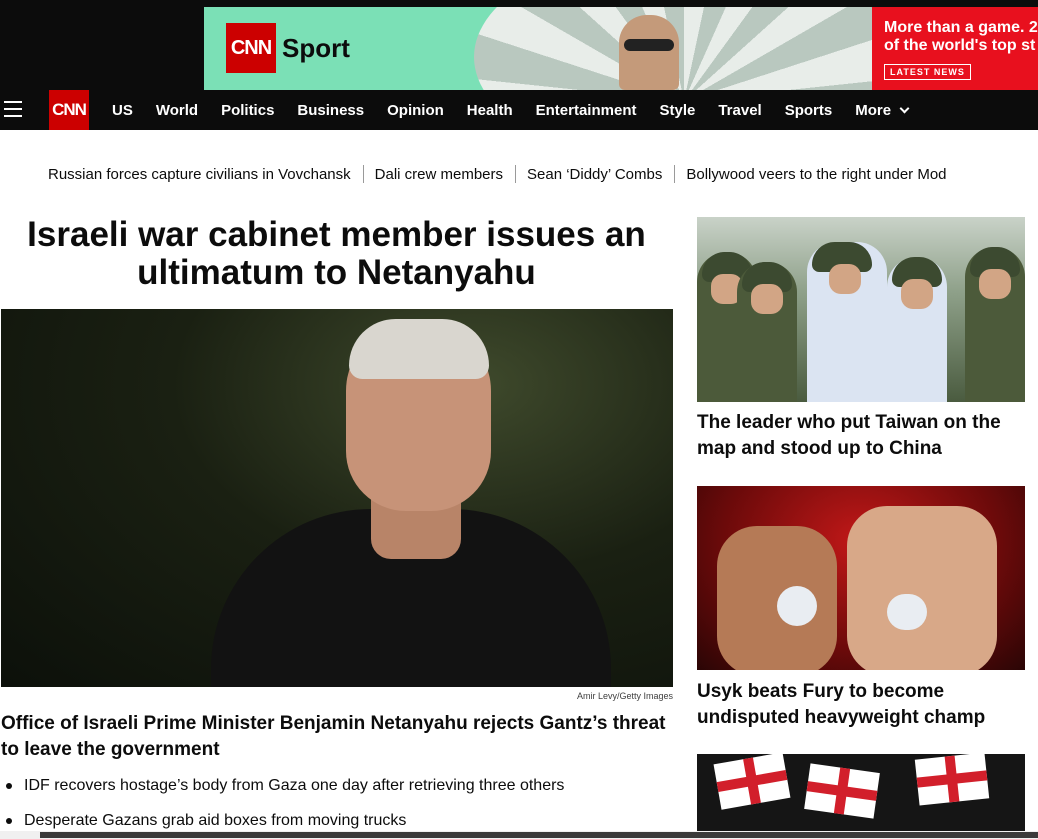  I want to click on nav-item-style: Style, so click(677, 110).